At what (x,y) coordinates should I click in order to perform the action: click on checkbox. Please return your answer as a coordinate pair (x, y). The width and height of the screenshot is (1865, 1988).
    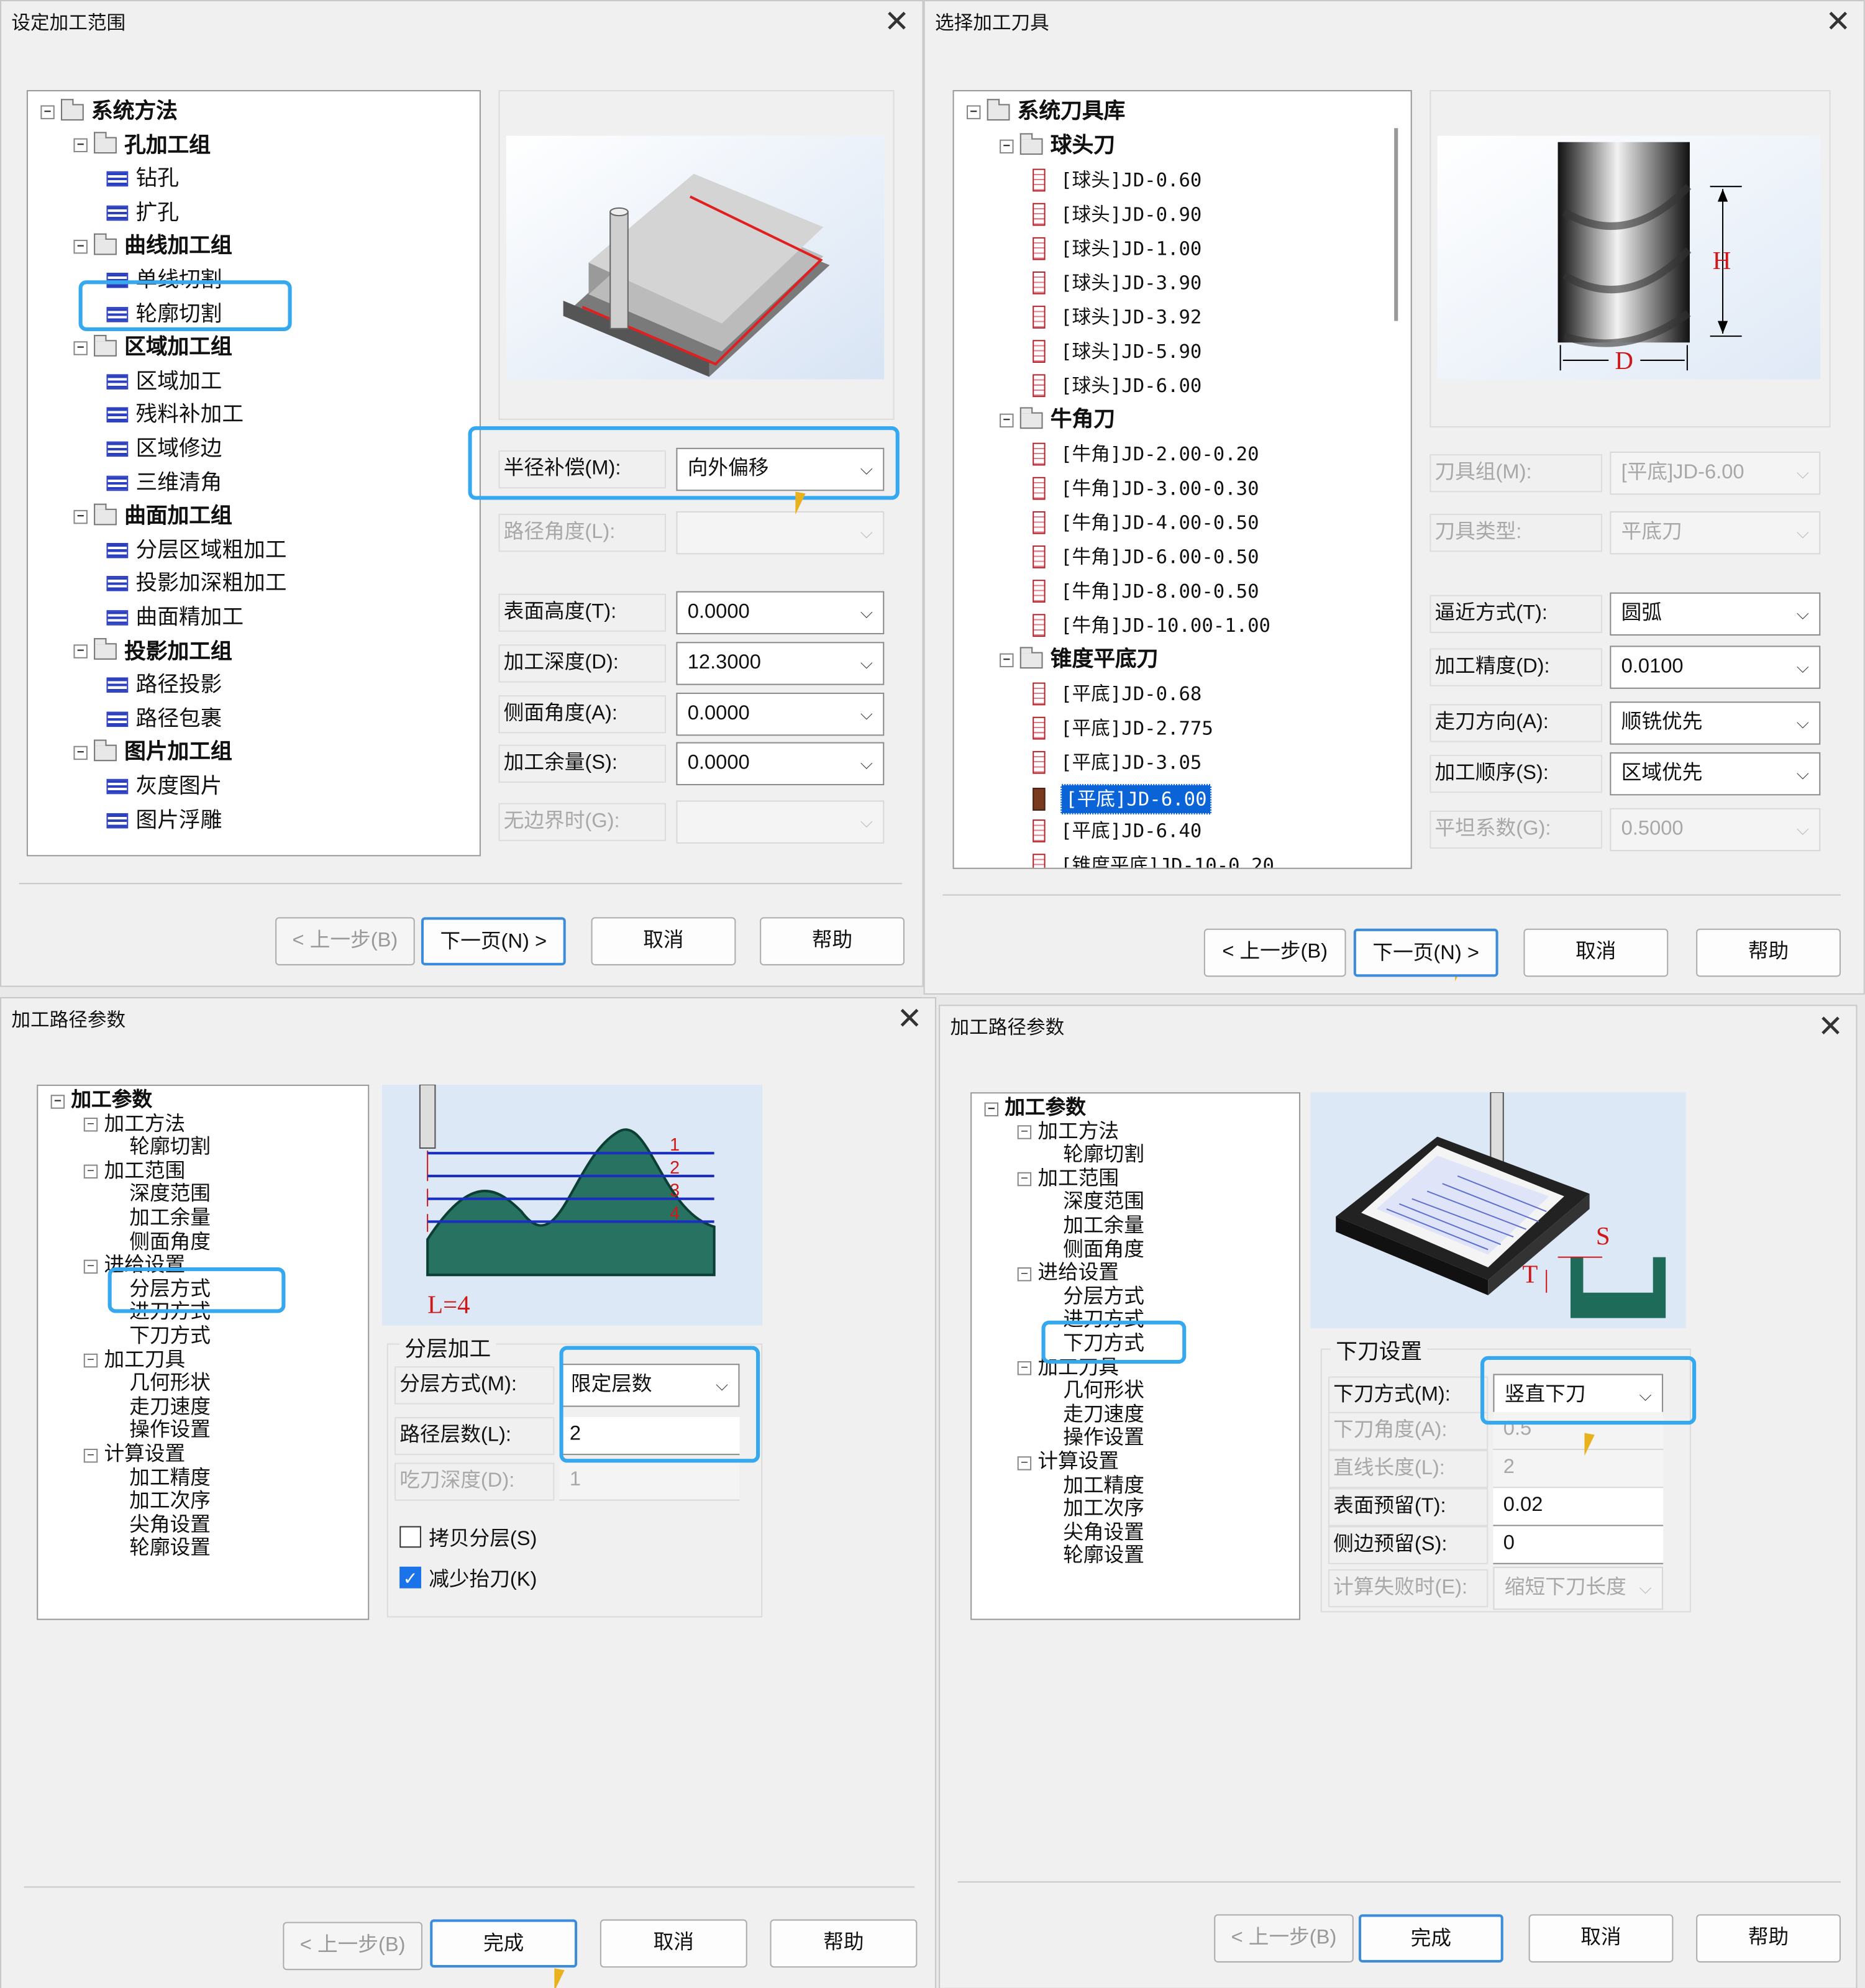
    Looking at the image, I should click on (410, 1537).